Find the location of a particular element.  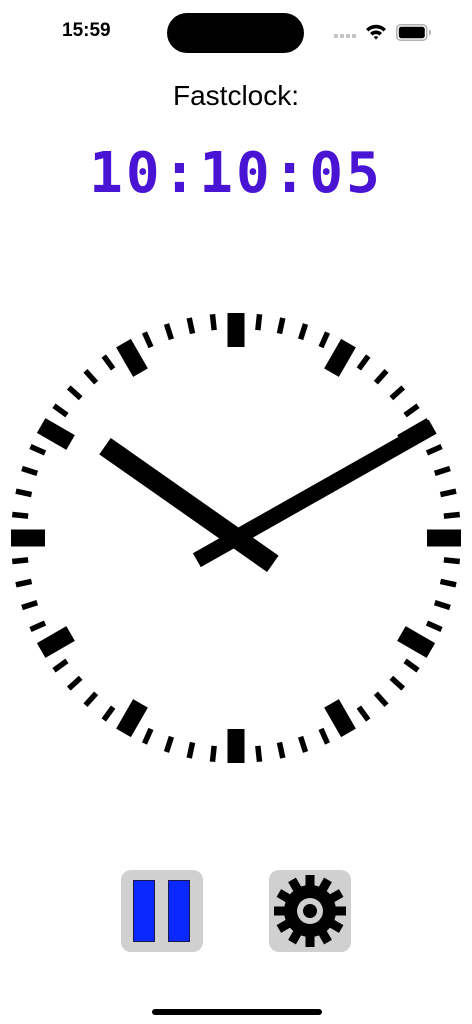

hour-hand is located at coordinates (189, 505).